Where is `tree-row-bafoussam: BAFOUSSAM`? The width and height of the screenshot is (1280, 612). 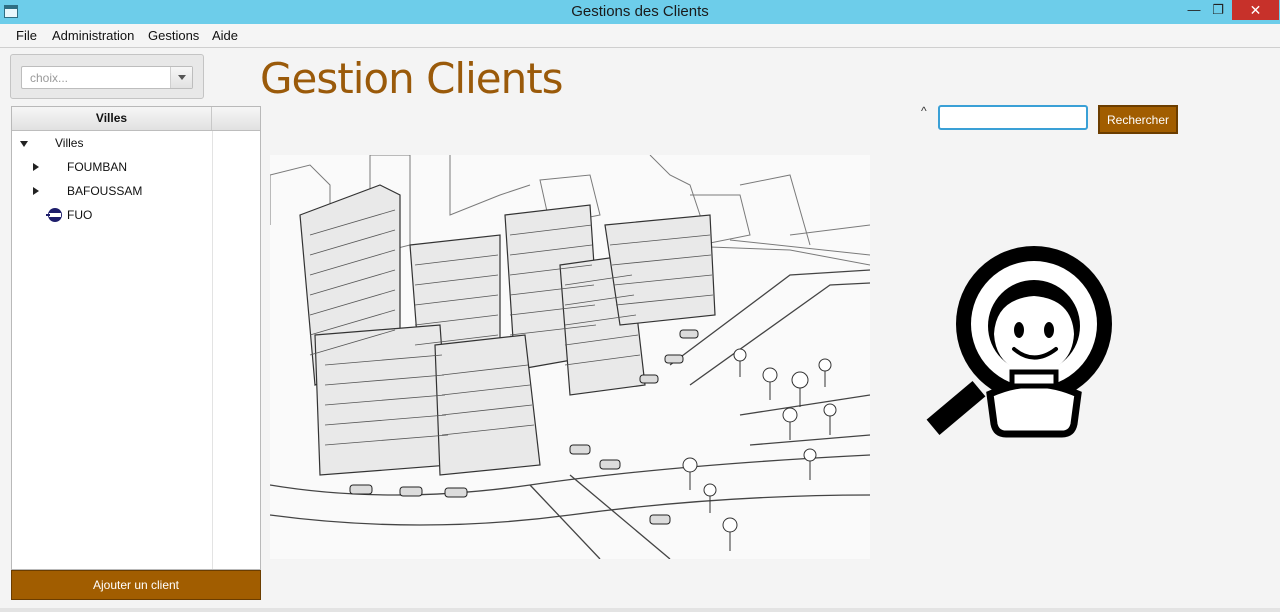
tree-row-bafoussam: BAFOUSSAM is located at coordinates (112, 191).